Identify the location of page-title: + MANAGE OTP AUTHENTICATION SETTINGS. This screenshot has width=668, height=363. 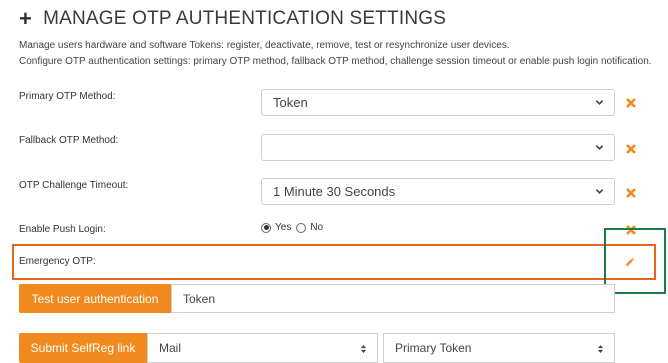
(232, 19).